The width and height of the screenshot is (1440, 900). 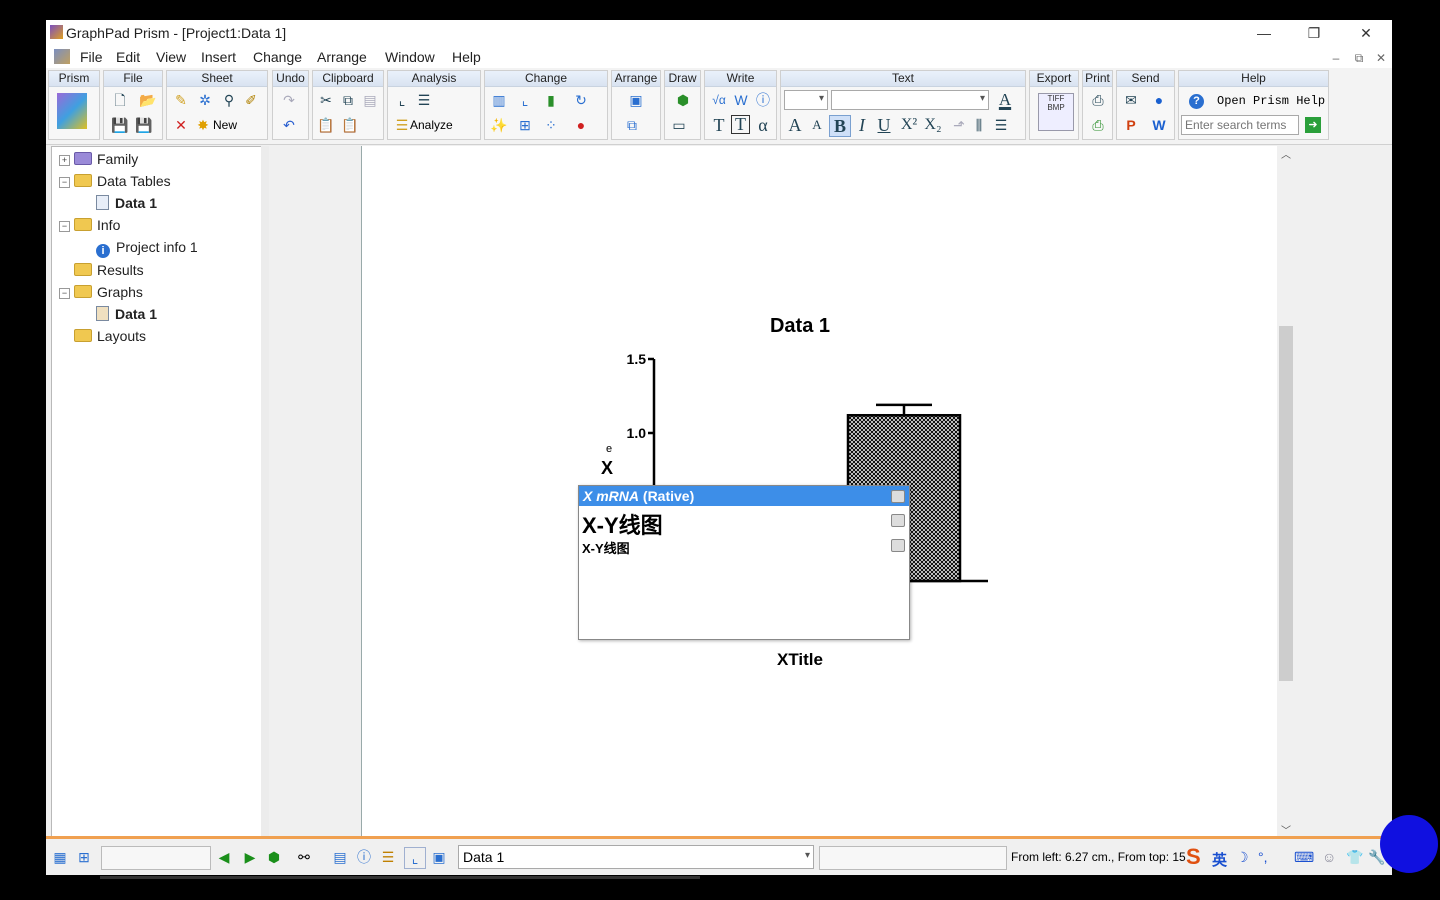 What do you see at coordinates (348, 100) in the screenshot?
I see `copy-icon: ⧉` at bounding box center [348, 100].